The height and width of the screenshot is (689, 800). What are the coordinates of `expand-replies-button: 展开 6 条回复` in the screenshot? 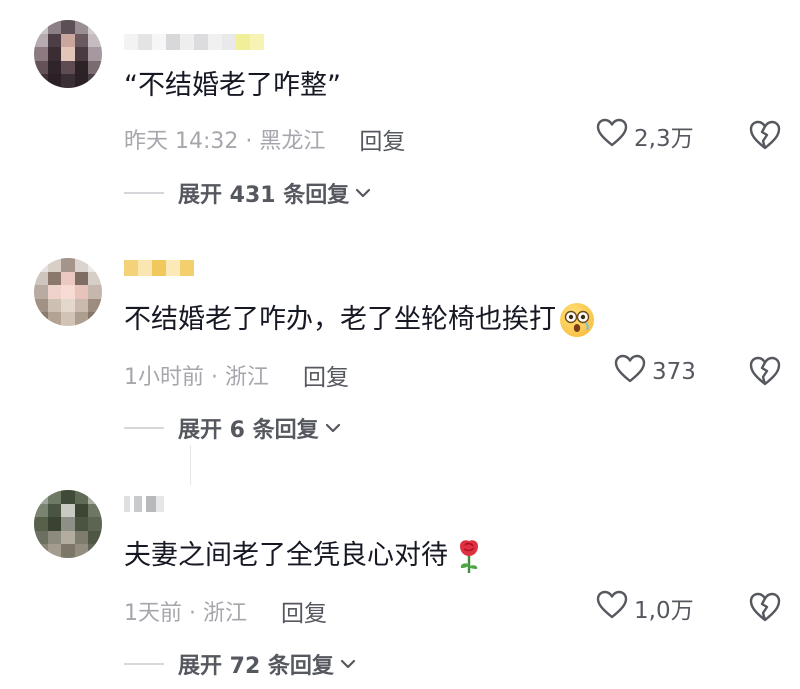 It's located at (232, 428).